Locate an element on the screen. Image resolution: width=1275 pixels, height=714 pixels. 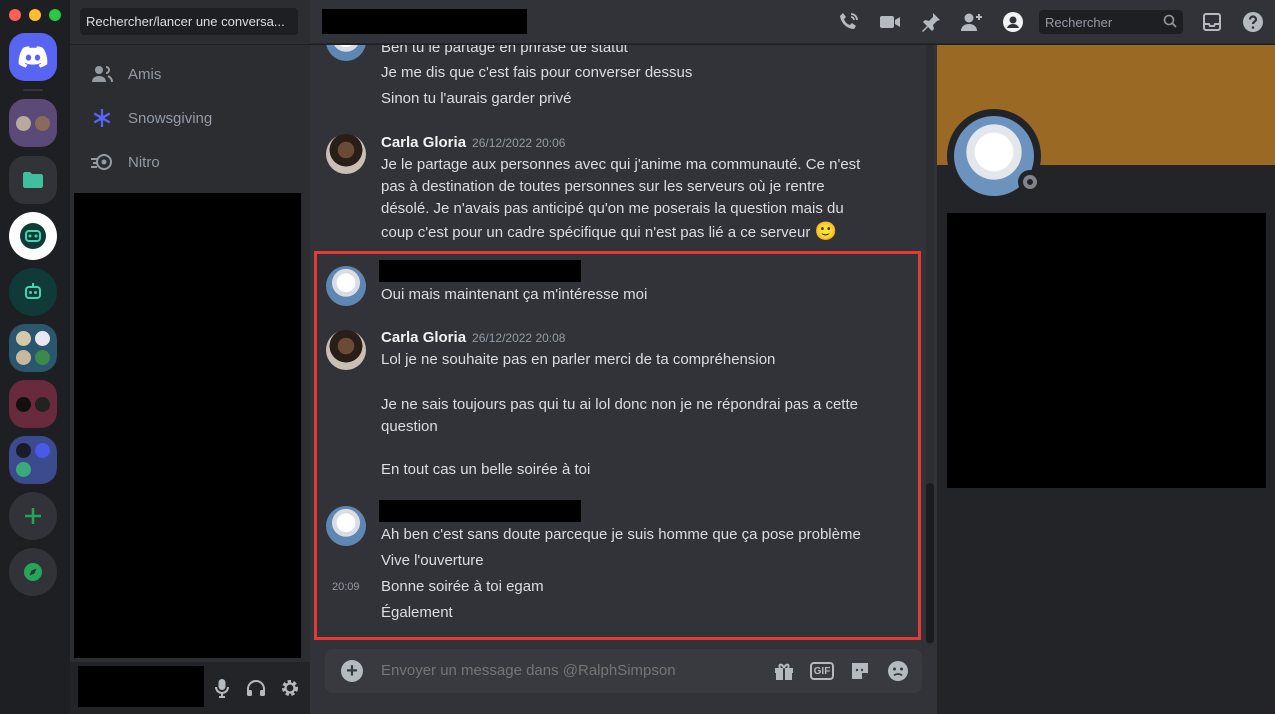
start-voice-call-icon is located at coordinates (849, 22).